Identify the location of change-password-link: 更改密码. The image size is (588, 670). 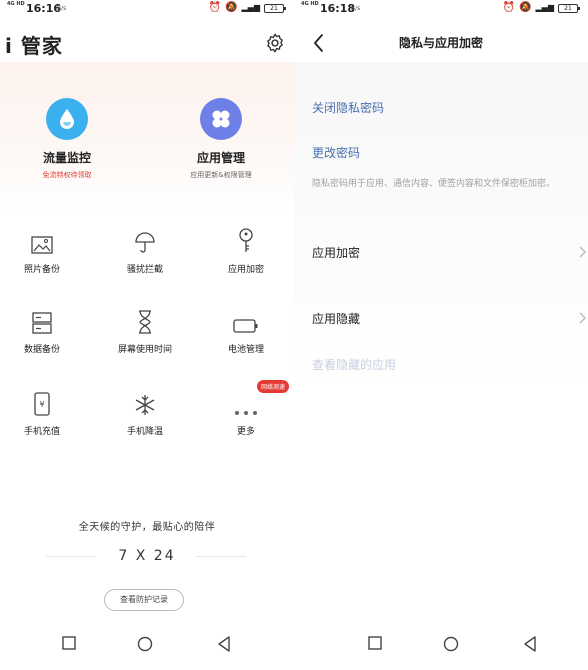
(336, 152).